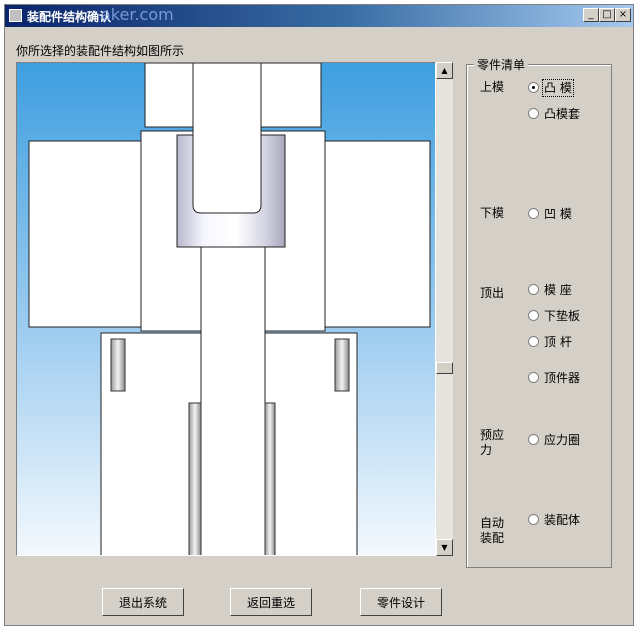  What do you see at coordinates (15, 15) in the screenshot?
I see `app-icon` at bounding box center [15, 15].